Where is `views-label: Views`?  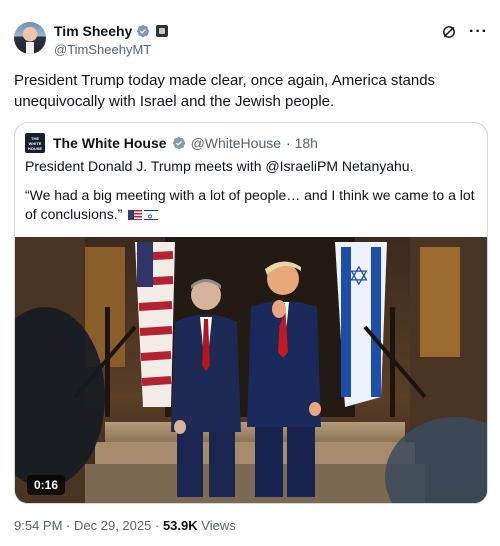
views-label: Views is located at coordinates (218, 525).